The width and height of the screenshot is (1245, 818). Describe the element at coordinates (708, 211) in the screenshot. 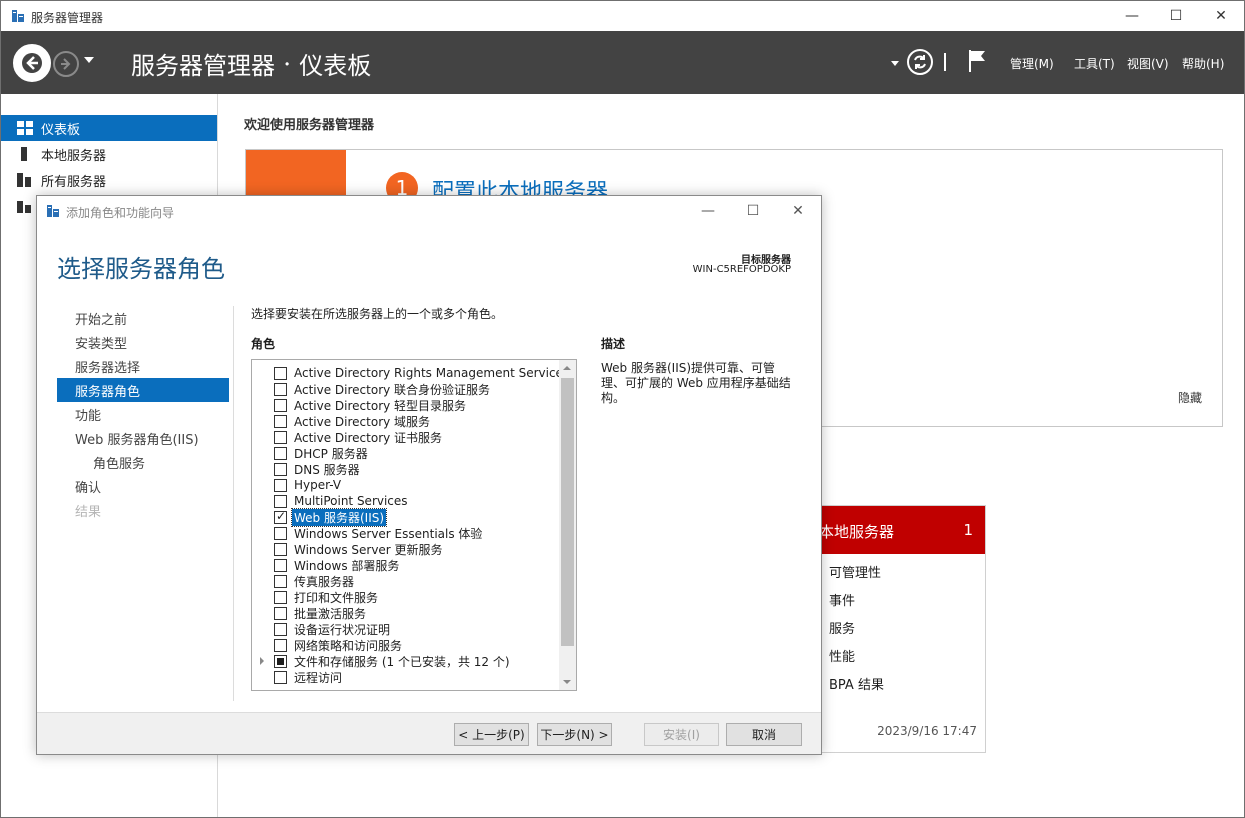

I see `wizard-minimize-button: —` at that location.